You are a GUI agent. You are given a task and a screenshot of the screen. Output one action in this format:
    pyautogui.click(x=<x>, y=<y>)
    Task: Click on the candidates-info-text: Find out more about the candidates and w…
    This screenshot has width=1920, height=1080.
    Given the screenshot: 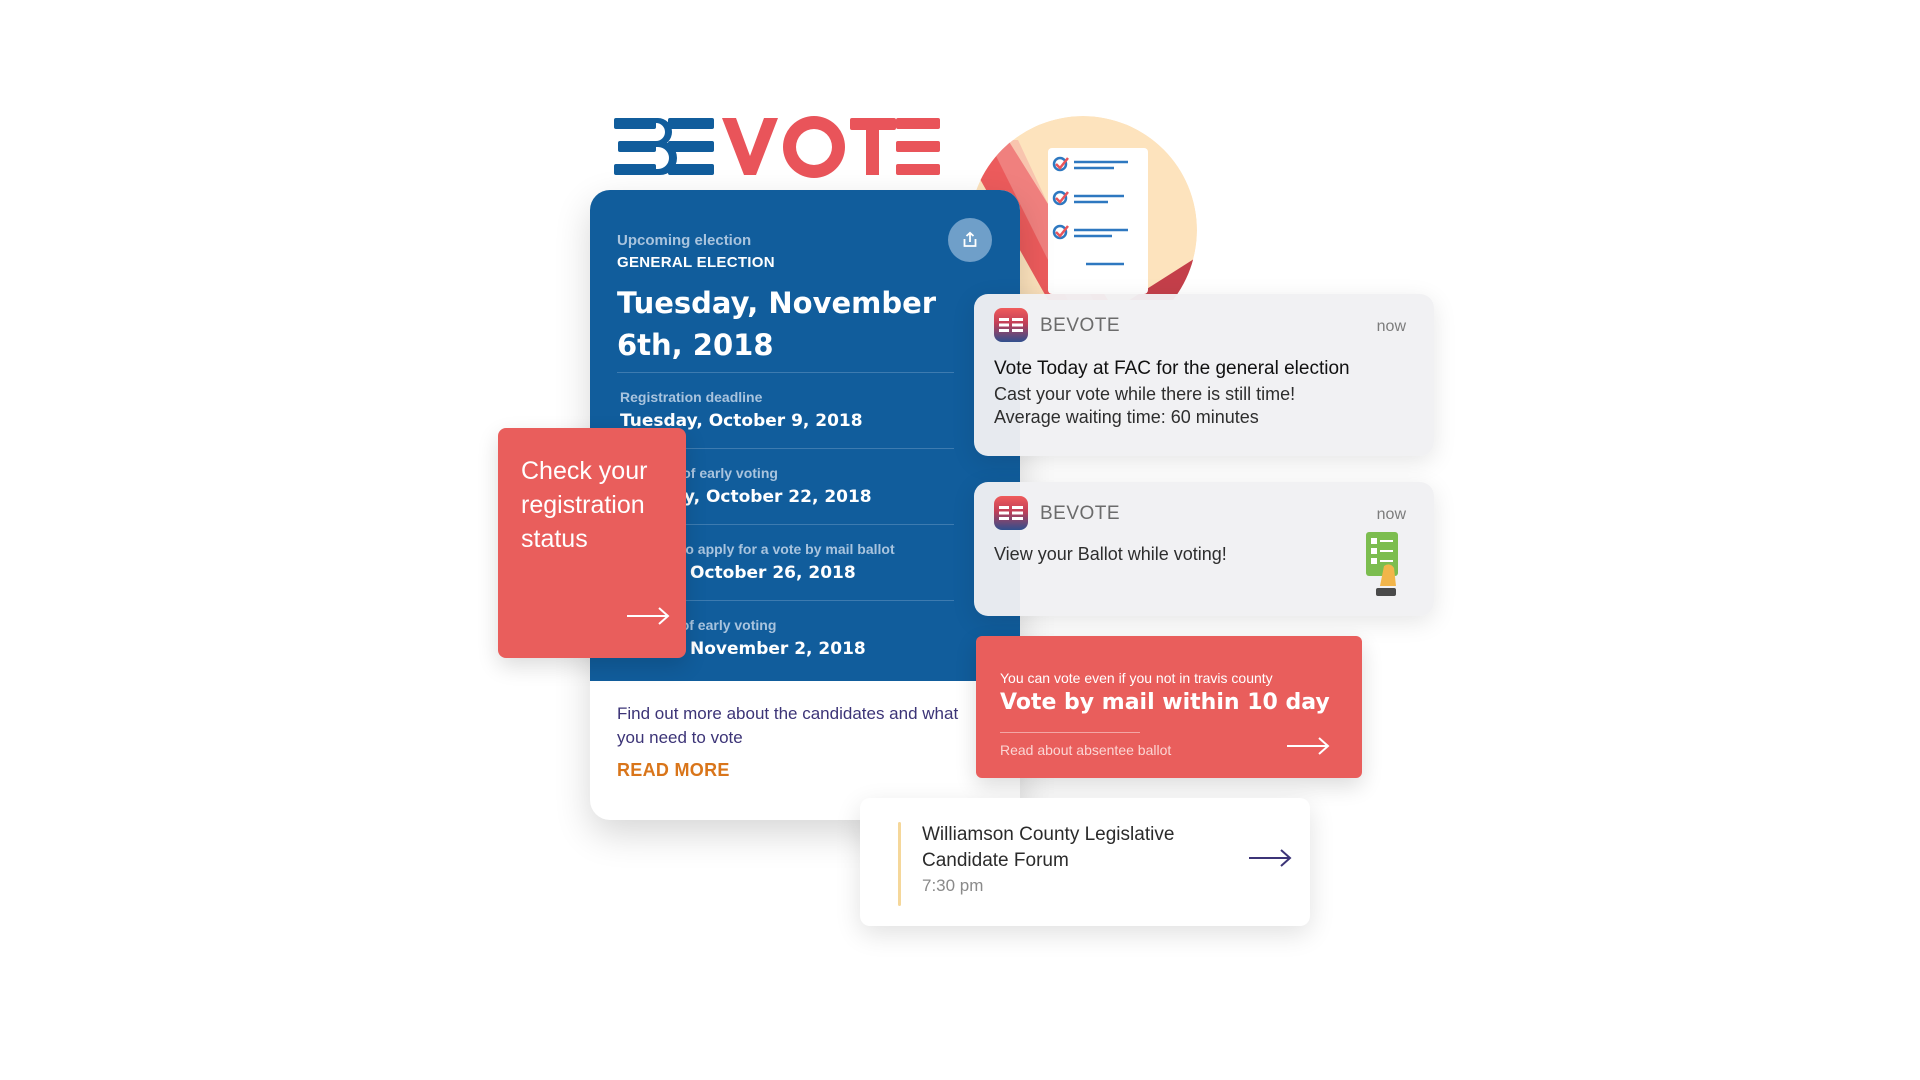 What is the action you would take?
    pyautogui.click(x=788, y=725)
    